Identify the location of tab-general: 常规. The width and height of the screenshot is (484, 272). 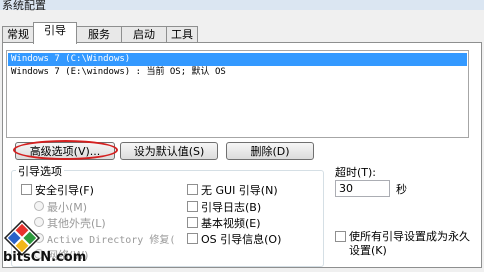
(18, 34).